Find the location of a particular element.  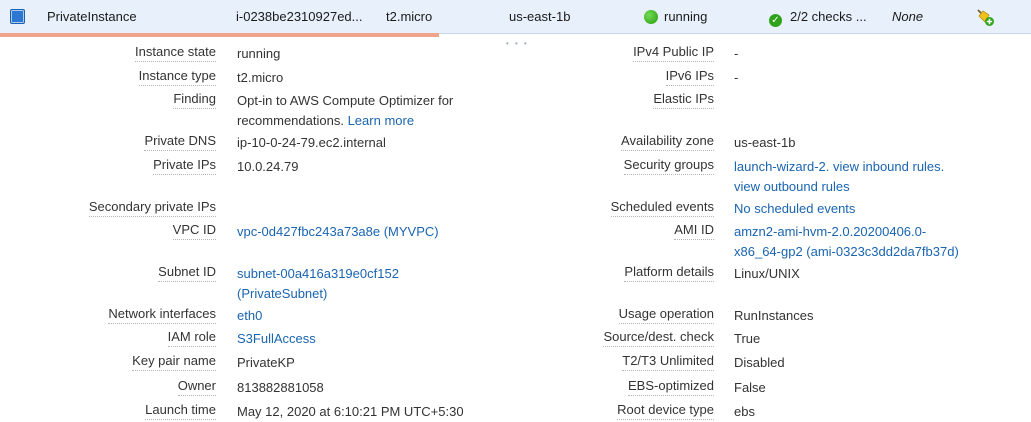

detail-label: Instance state is located at coordinates (175, 53).